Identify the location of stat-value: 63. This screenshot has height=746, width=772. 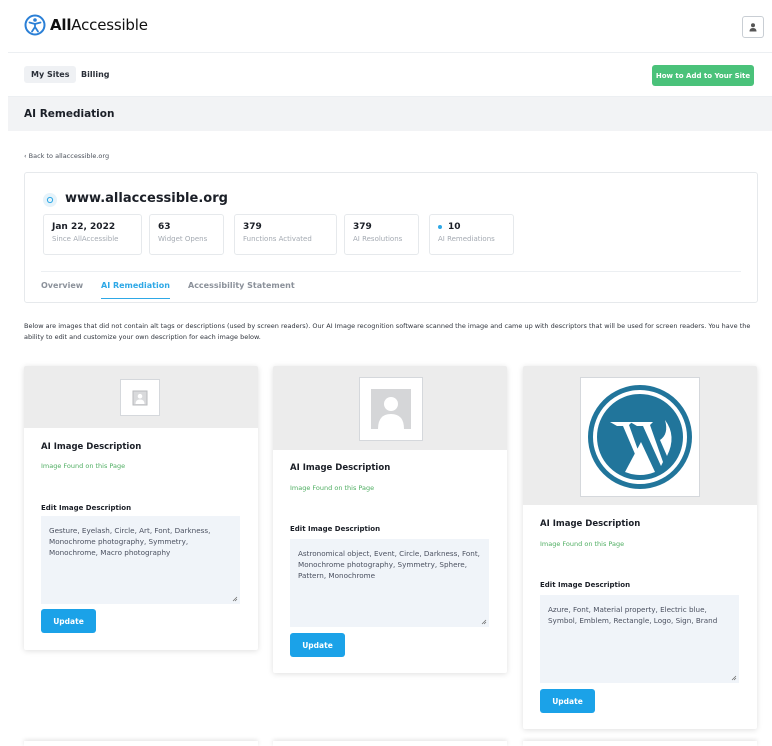
(164, 227).